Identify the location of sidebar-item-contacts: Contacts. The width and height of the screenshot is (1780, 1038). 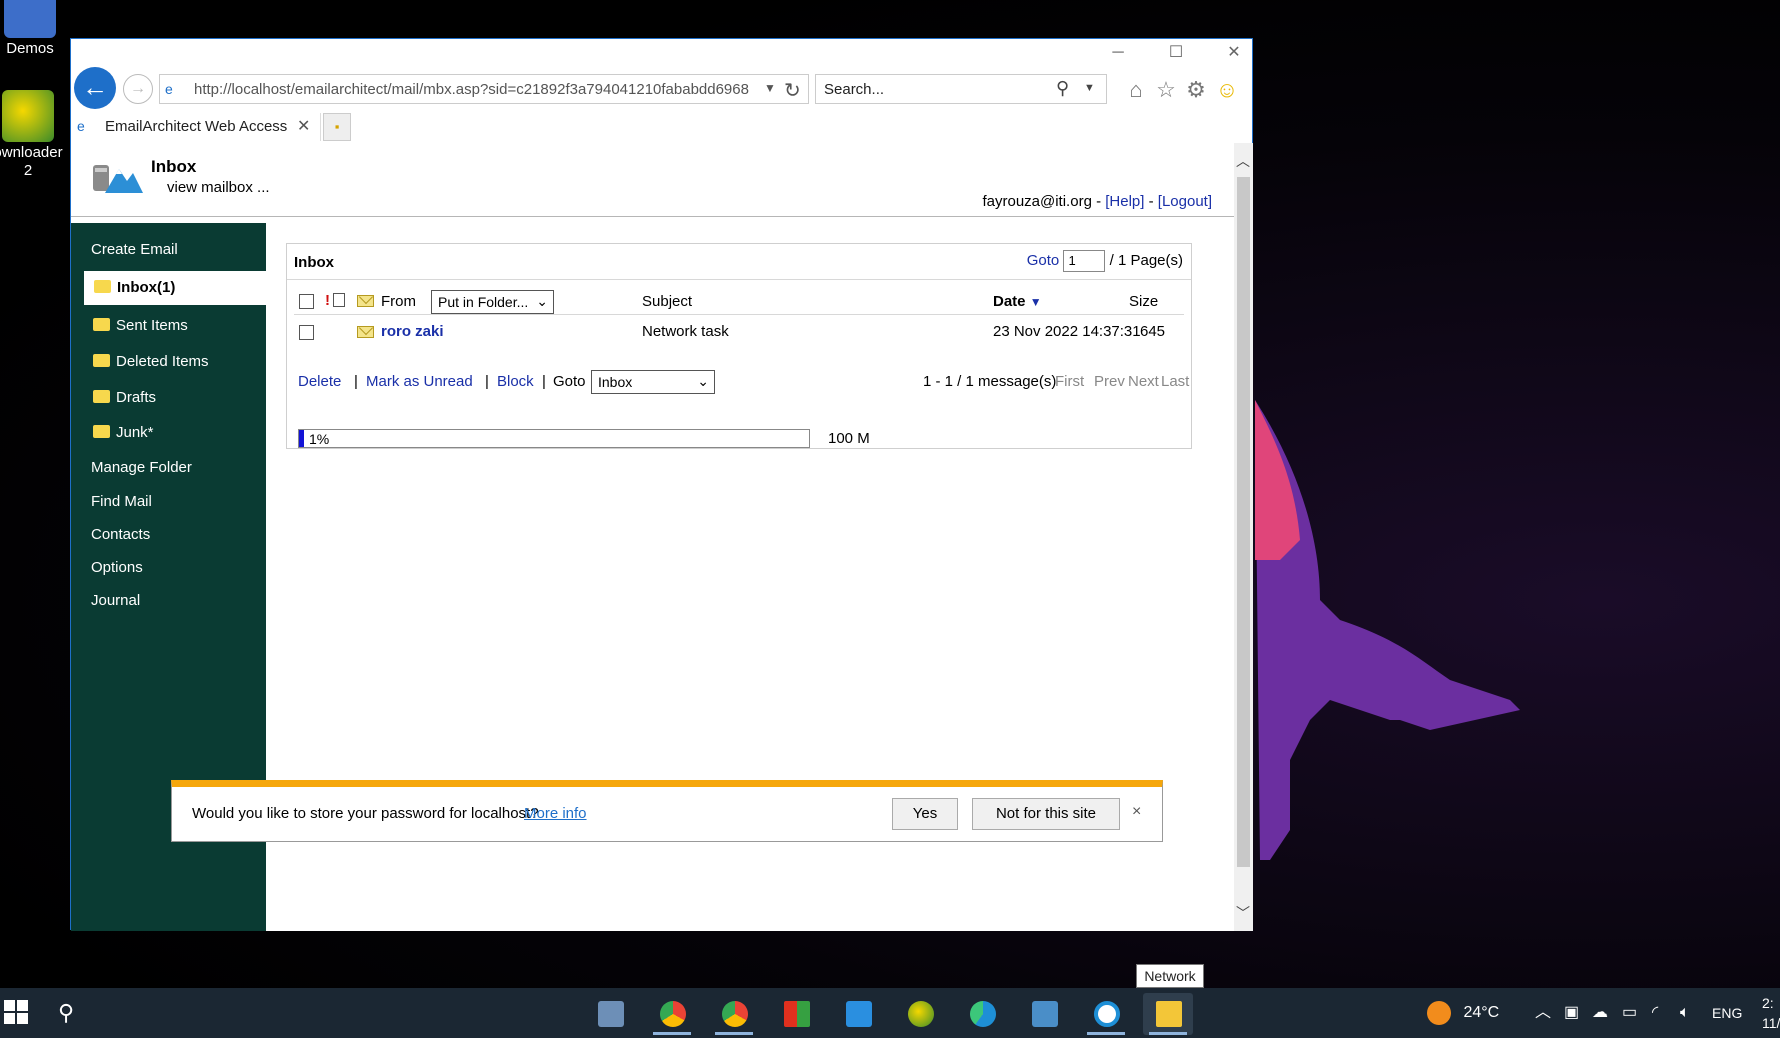
(120, 534).